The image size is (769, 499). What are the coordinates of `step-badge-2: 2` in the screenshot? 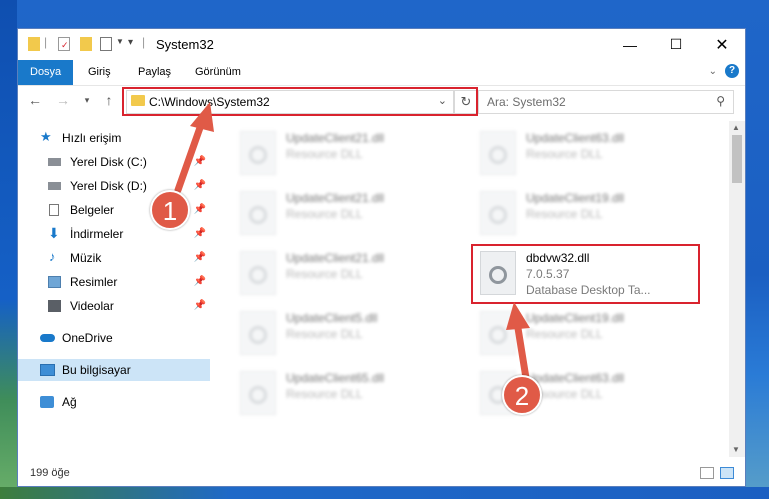 It's located at (522, 395).